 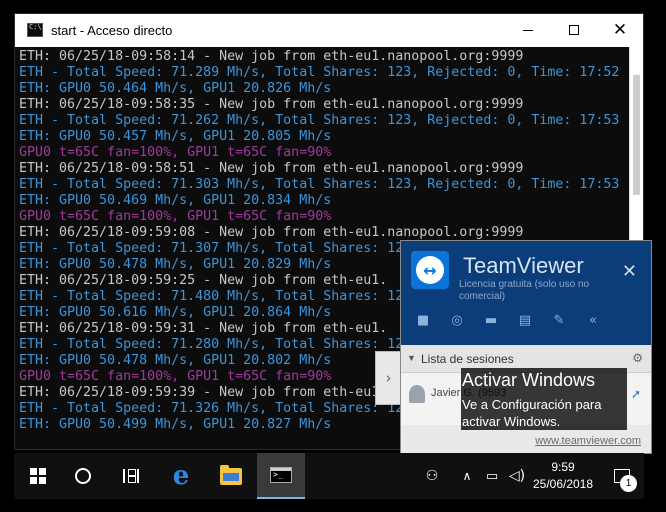 I want to click on cmd-taskbar-button, so click(x=281, y=476).